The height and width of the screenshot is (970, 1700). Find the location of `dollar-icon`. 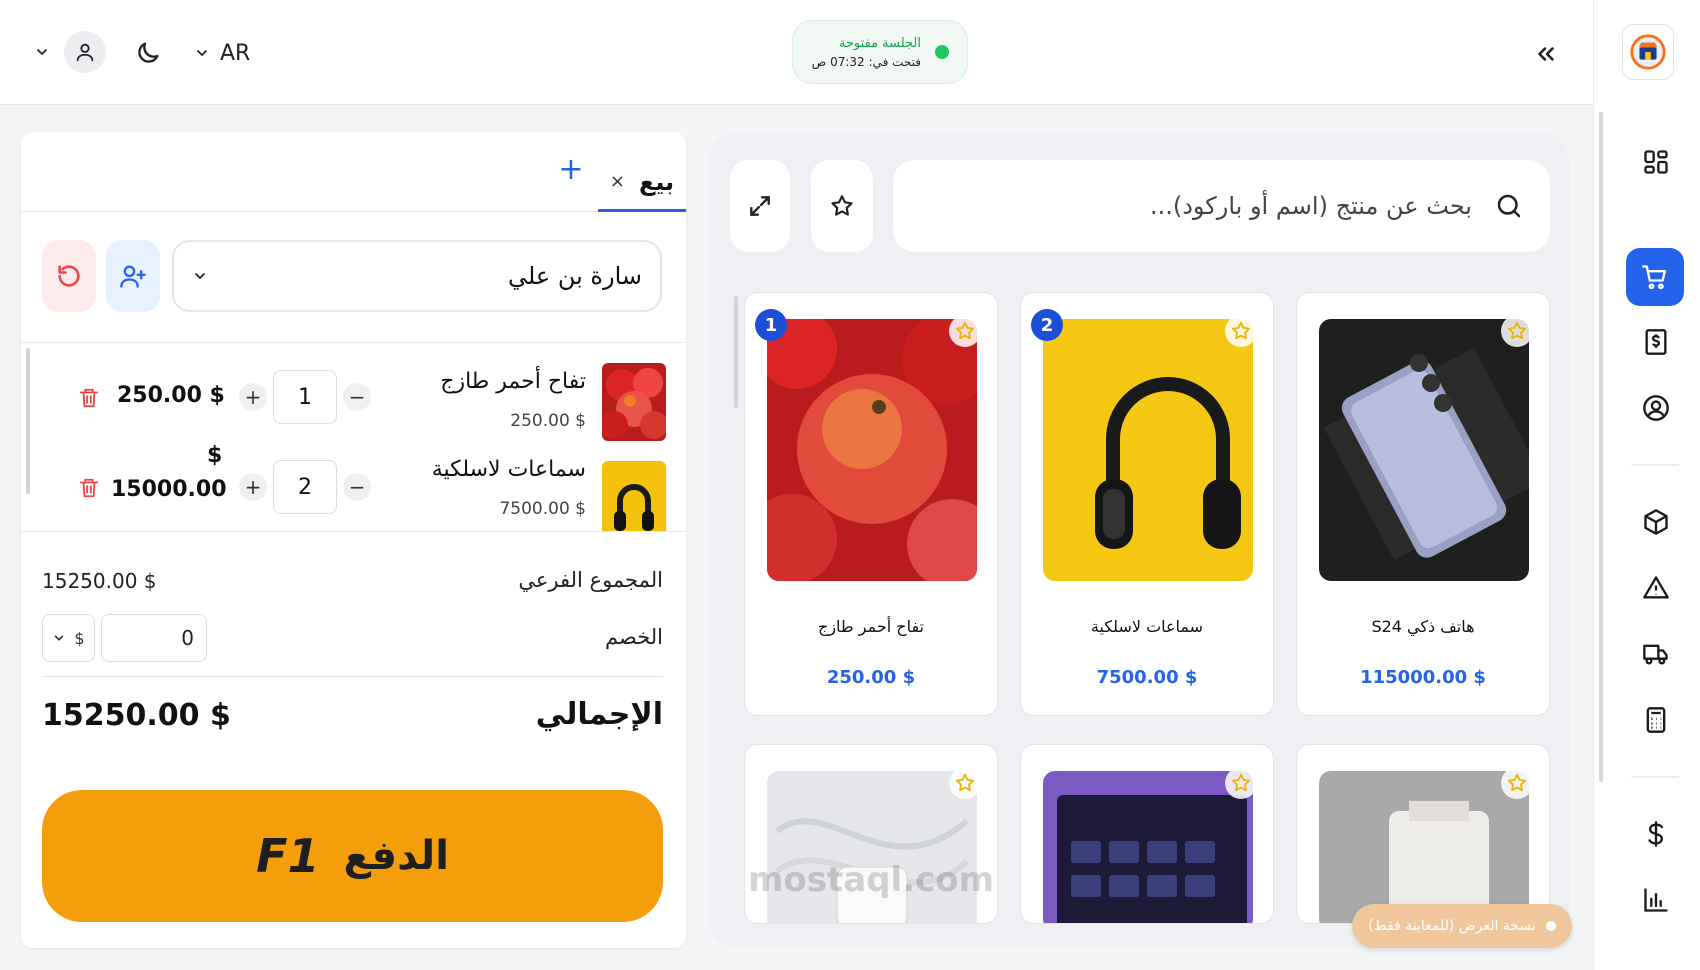

dollar-icon is located at coordinates (1656, 834).